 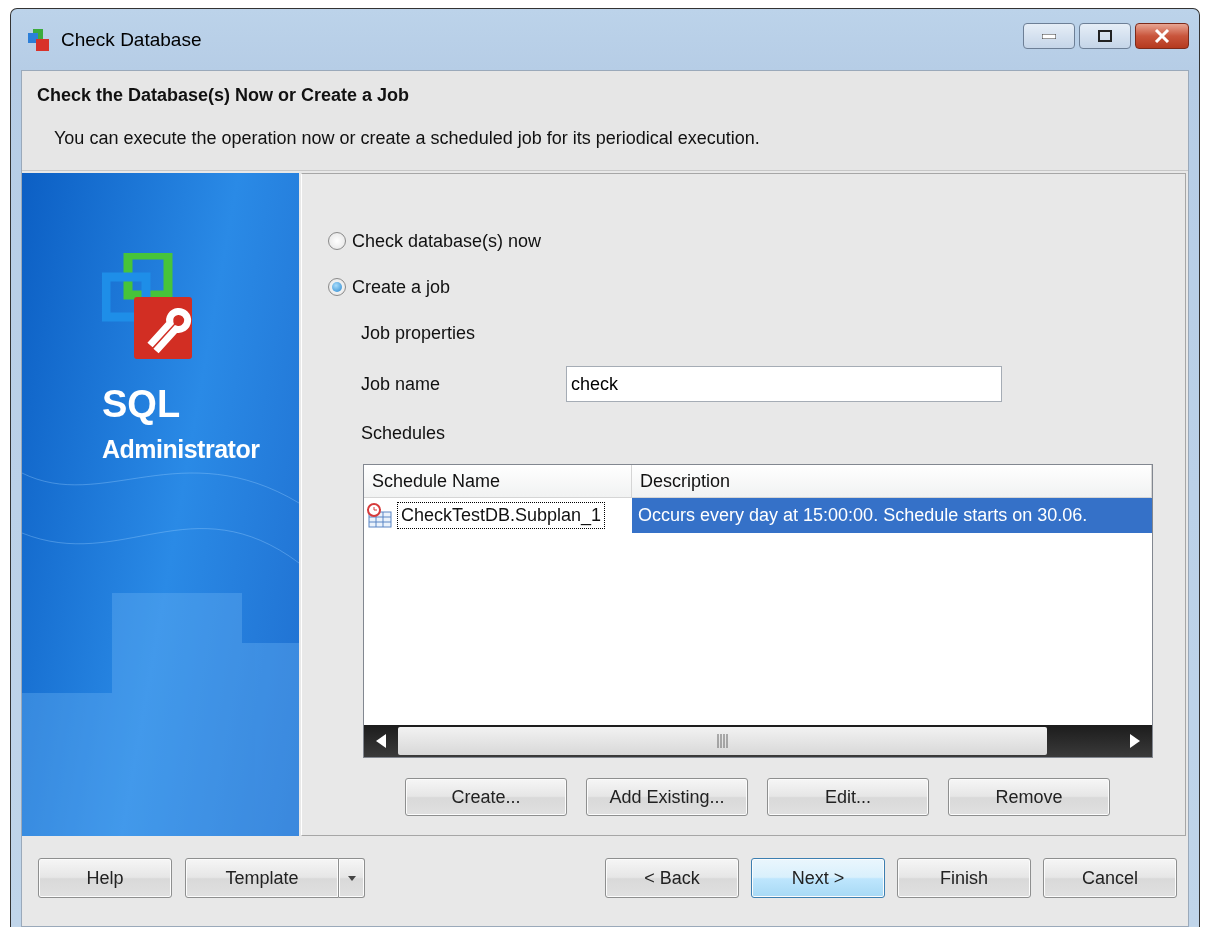 I want to click on maximize-button, so click(x=1105, y=36).